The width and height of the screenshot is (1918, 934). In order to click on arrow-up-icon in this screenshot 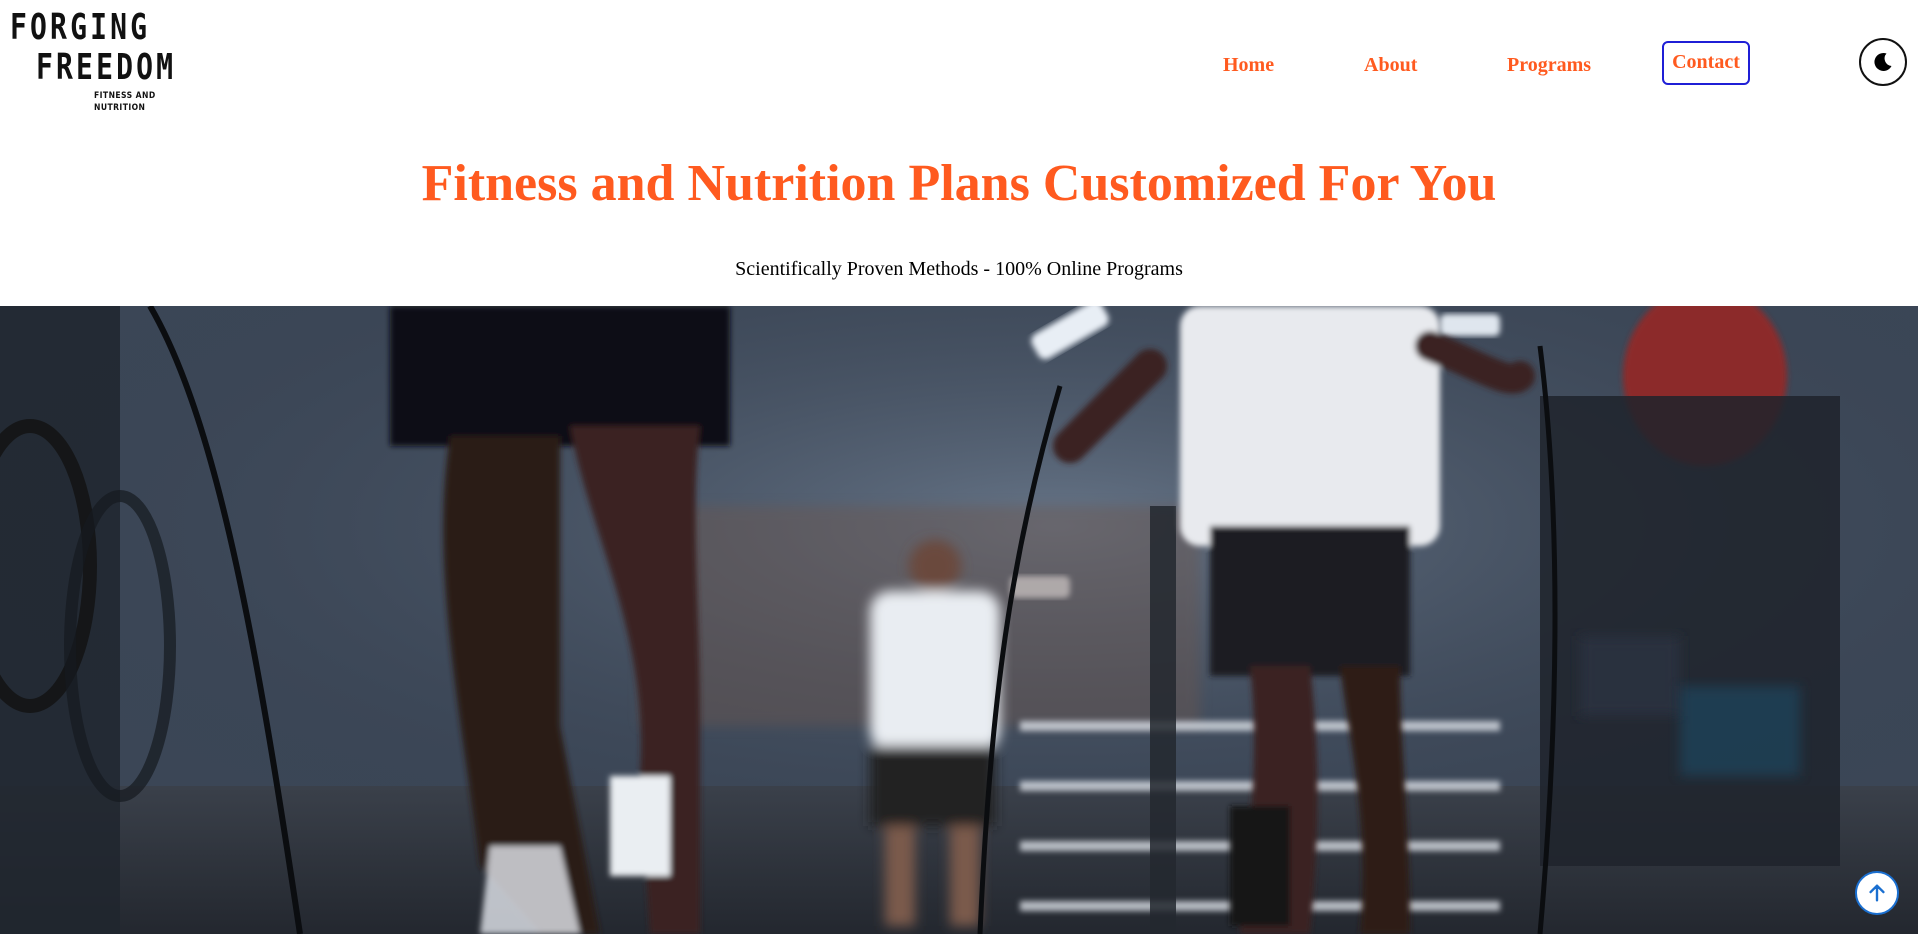, I will do `click(1877, 893)`.